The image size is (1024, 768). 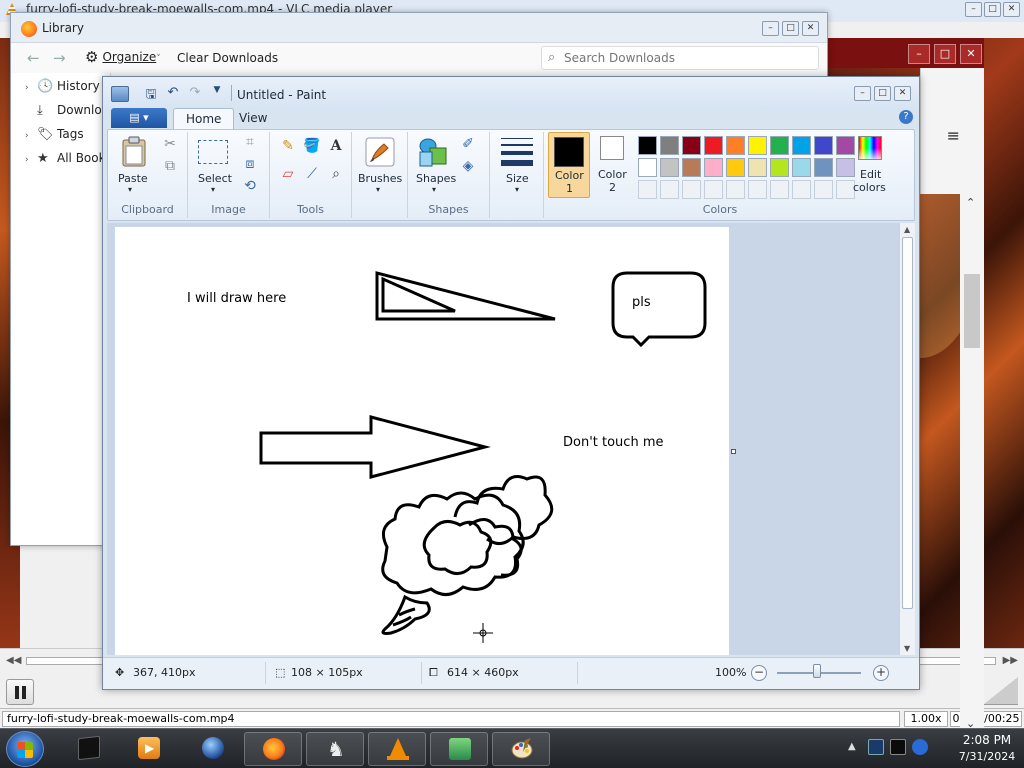 What do you see at coordinates (173, 96) in the screenshot?
I see `undo-icon: ↶` at bounding box center [173, 96].